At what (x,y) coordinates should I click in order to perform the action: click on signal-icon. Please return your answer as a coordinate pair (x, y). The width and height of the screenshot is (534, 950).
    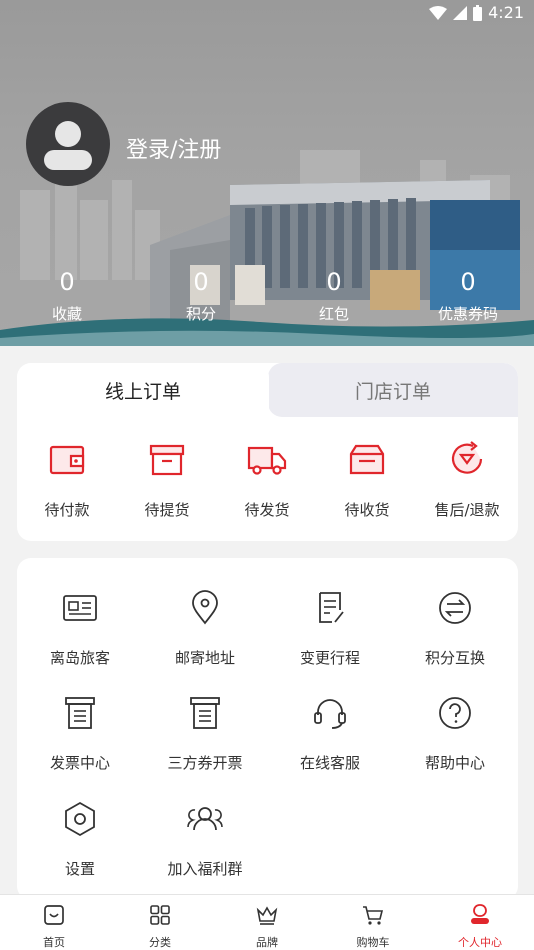
    Looking at the image, I should click on (460, 12).